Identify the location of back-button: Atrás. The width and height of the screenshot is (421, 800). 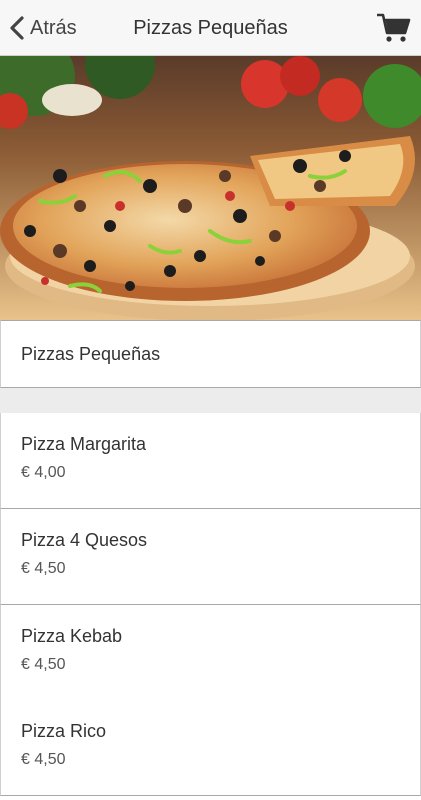
(42, 28).